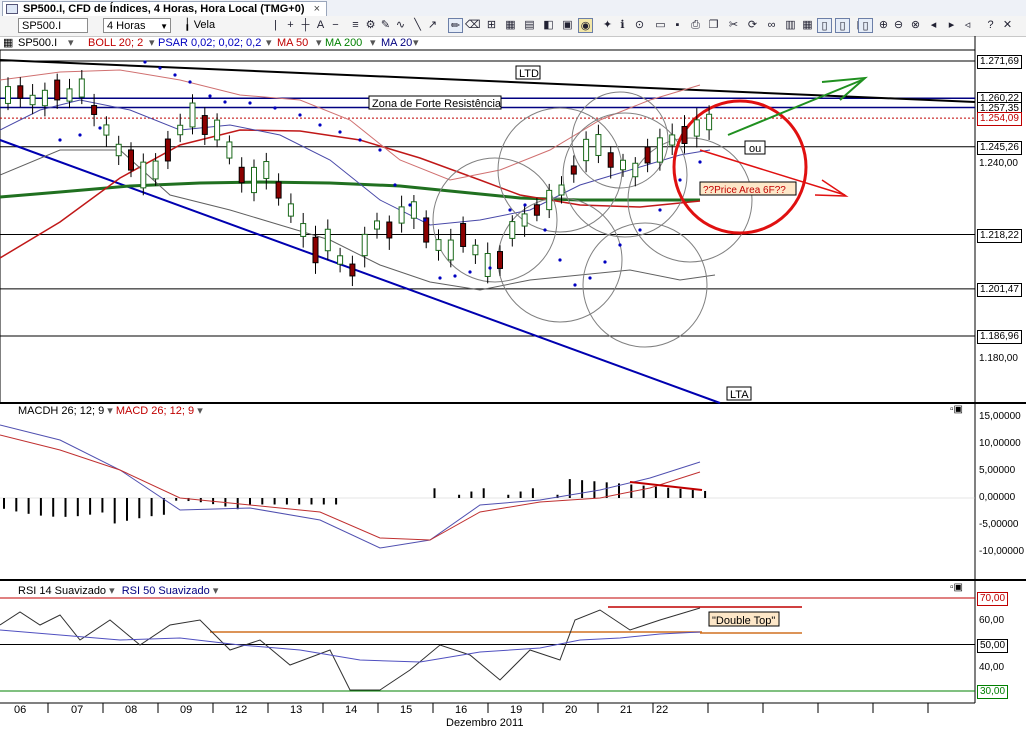 Image resolution: width=1026 pixels, height=730 pixels. What do you see at coordinates (241, 710) in the screenshot?
I see `time-tick-label: 12` at bounding box center [241, 710].